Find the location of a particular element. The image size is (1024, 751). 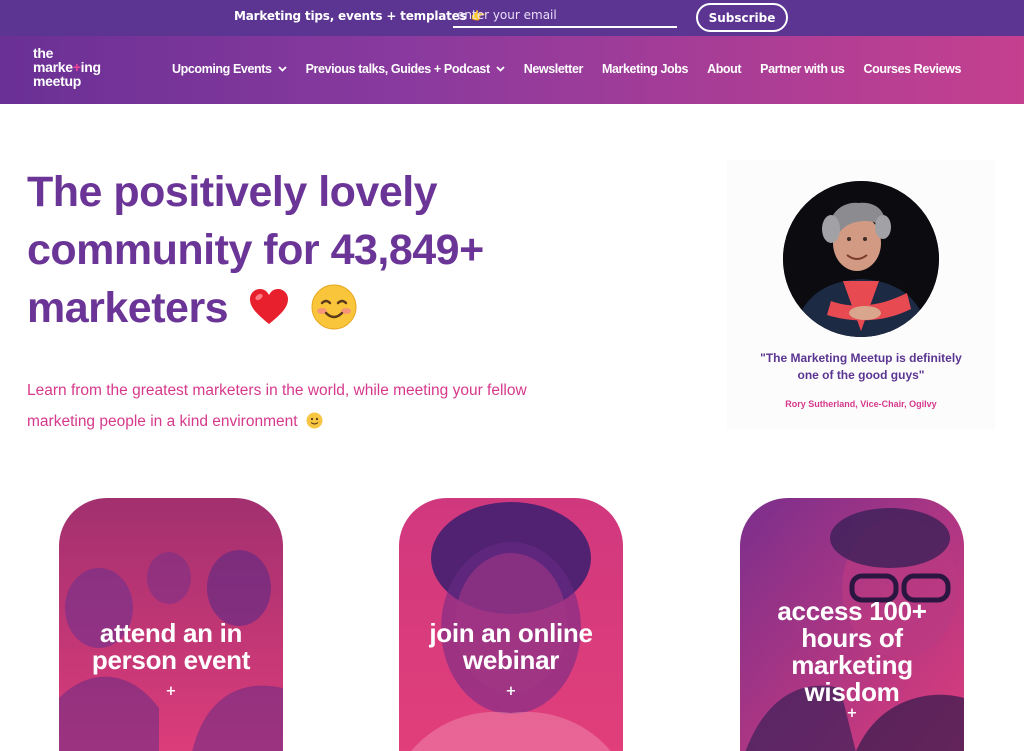

speaker-portrait is located at coordinates (861, 259).